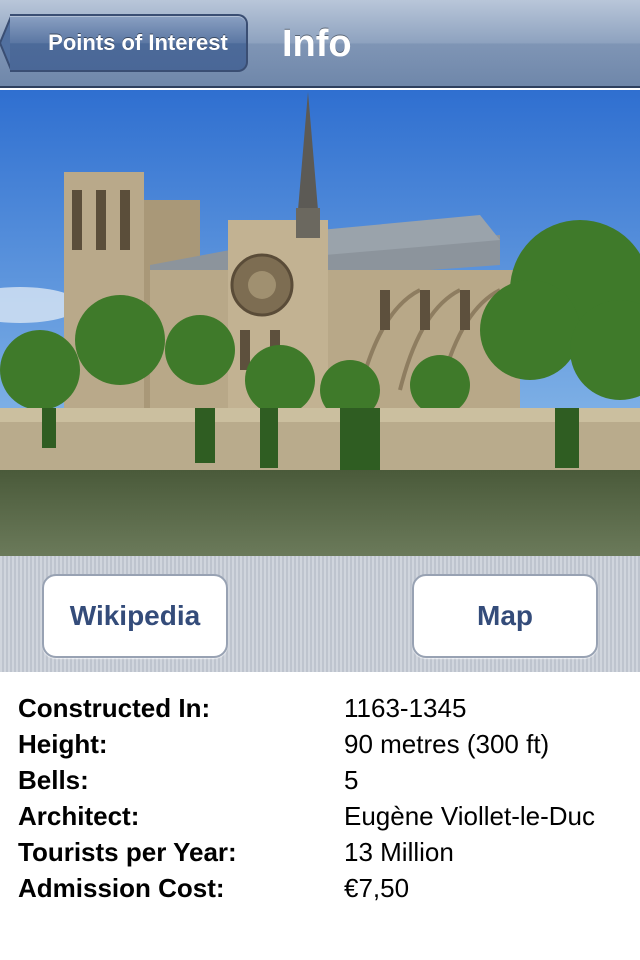 The width and height of the screenshot is (640, 960). I want to click on info-label: Admission Cost:, so click(121, 888).